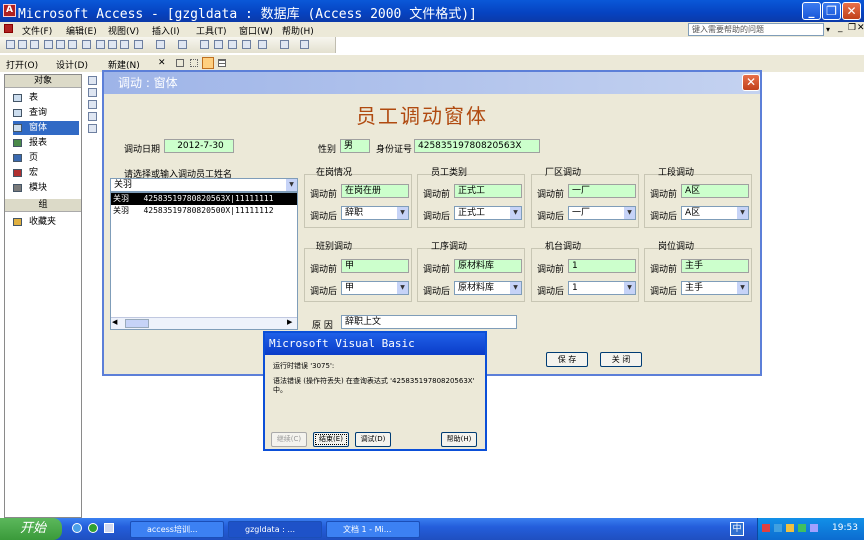 This screenshot has height=540, width=864. I want to click on nav-item-reports: 报表, so click(46, 143).